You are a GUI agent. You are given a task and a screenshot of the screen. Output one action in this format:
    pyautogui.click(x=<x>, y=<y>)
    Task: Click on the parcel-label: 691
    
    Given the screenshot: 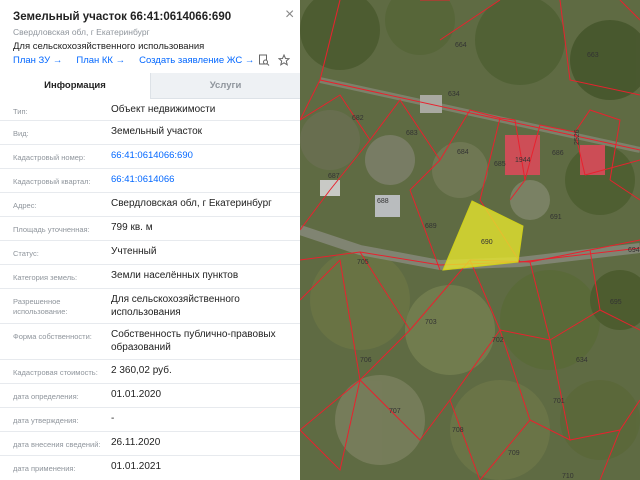 What is the action you would take?
    pyautogui.click(x=556, y=217)
    